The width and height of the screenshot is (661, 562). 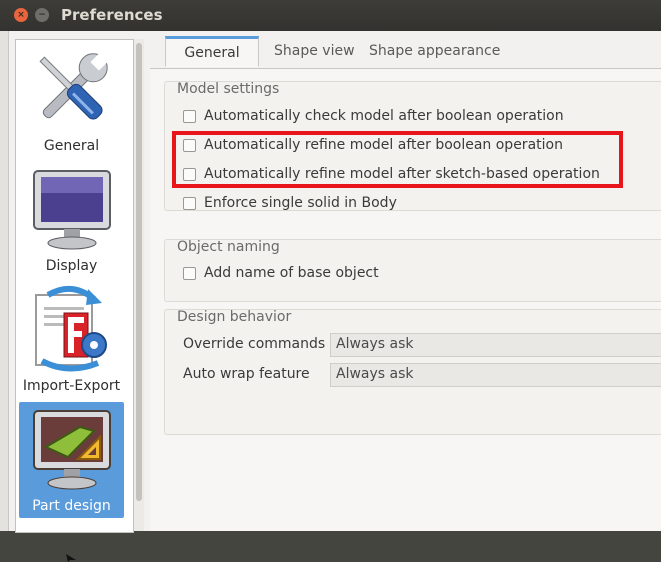 What do you see at coordinates (71, 506) in the screenshot?
I see `sidebar-item-label: Part design` at bounding box center [71, 506].